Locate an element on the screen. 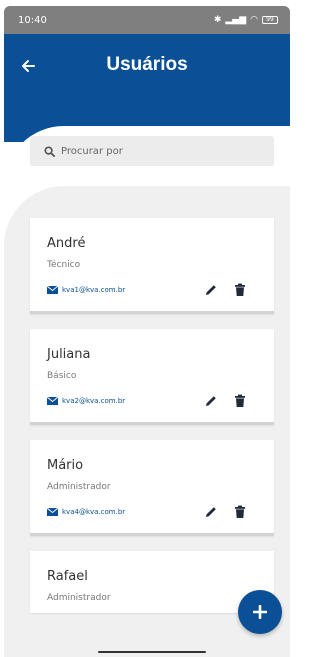 The width and height of the screenshot is (320, 657). user-name: Rafael is located at coordinates (67, 576).